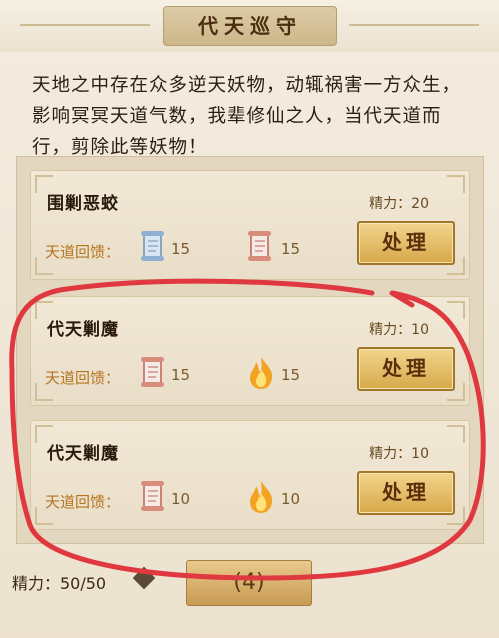 This screenshot has height=638, width=499. Describe the element at coordinates (249, 583) in the screenshot. I see `refresh-button: (4)` at that location.